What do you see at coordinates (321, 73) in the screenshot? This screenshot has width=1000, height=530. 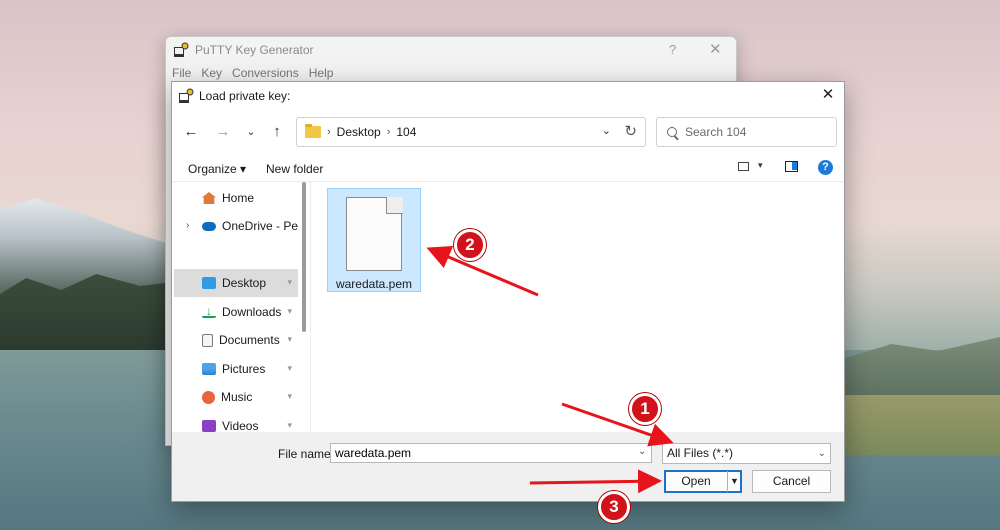 I see `menu-help: Help` at bounding box center [321, 73].